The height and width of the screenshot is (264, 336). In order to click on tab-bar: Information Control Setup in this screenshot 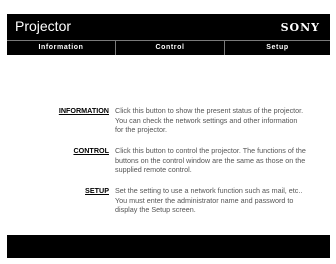, I will do `click(168, 47)`.